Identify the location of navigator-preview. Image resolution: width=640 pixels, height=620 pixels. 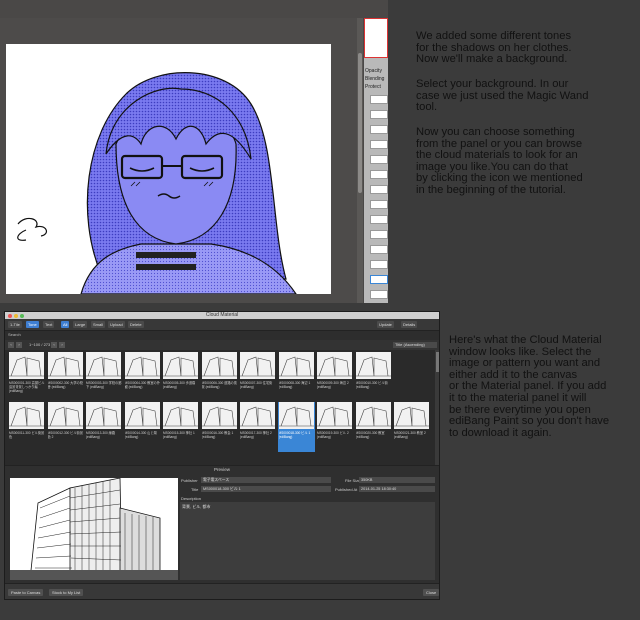
(376, 38).